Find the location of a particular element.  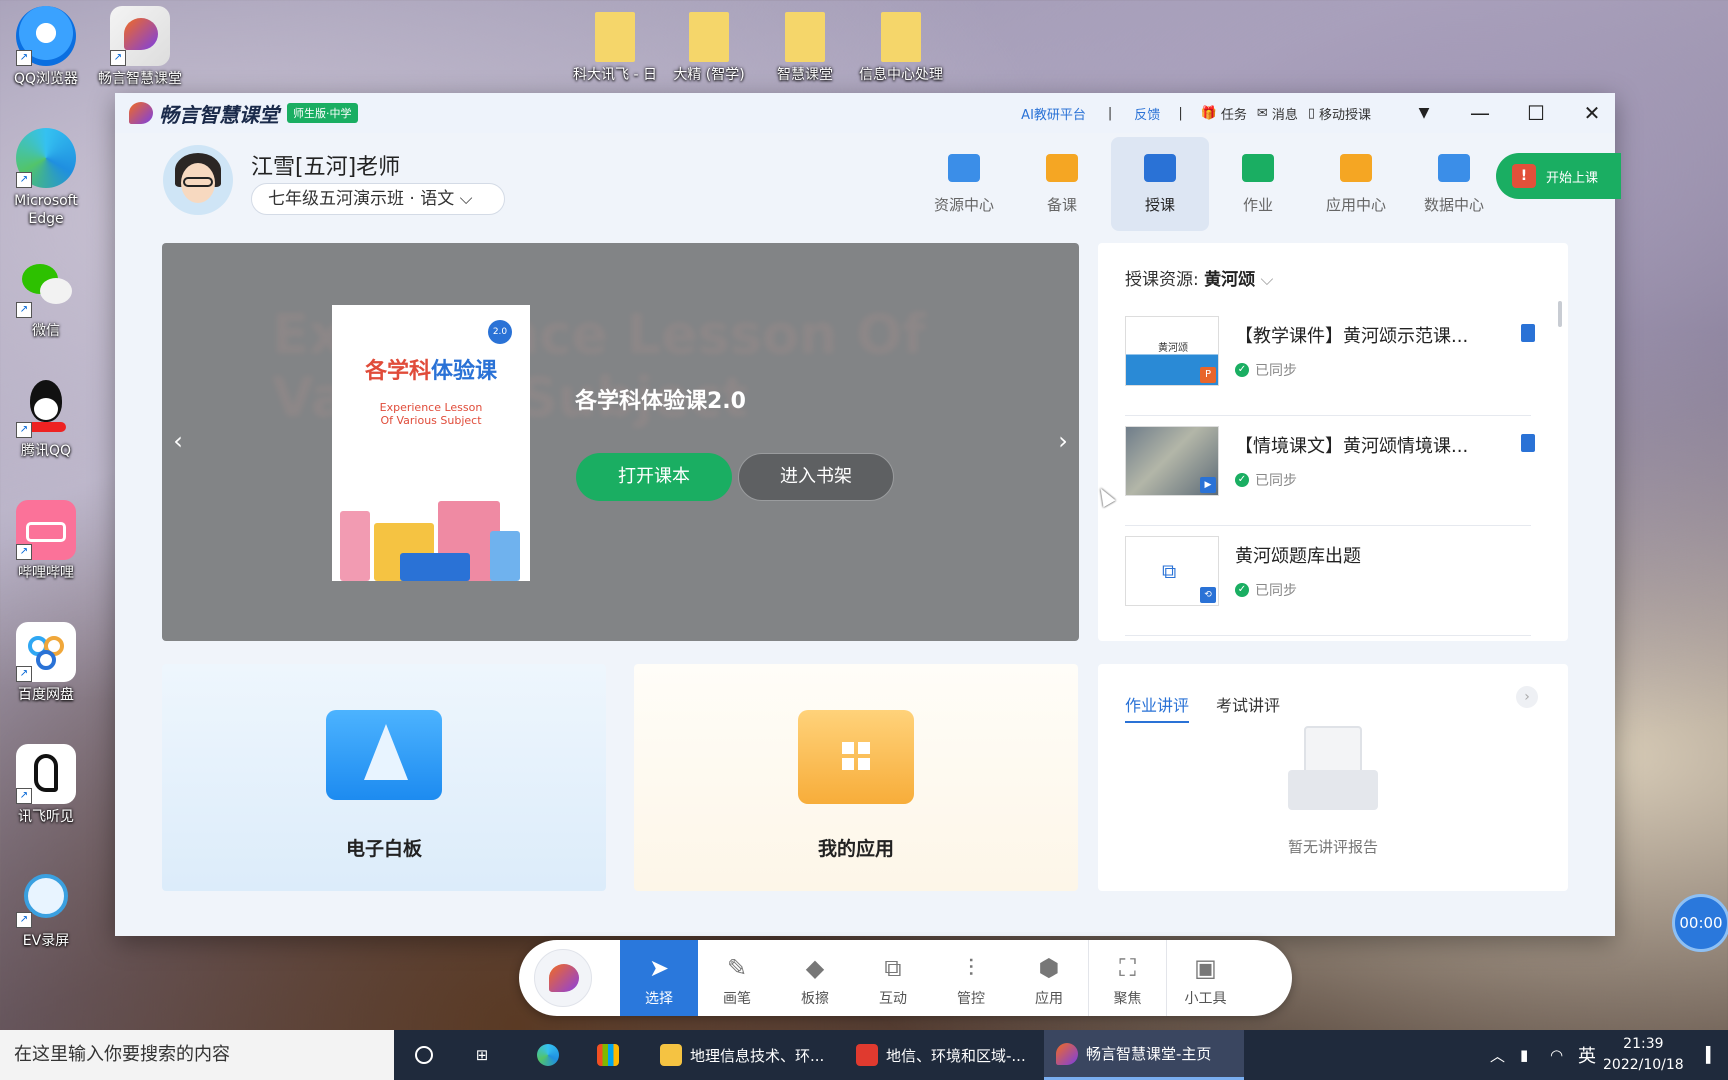

cover-subtitle-2: Of Various Subject is located at coordinates (431, 420).